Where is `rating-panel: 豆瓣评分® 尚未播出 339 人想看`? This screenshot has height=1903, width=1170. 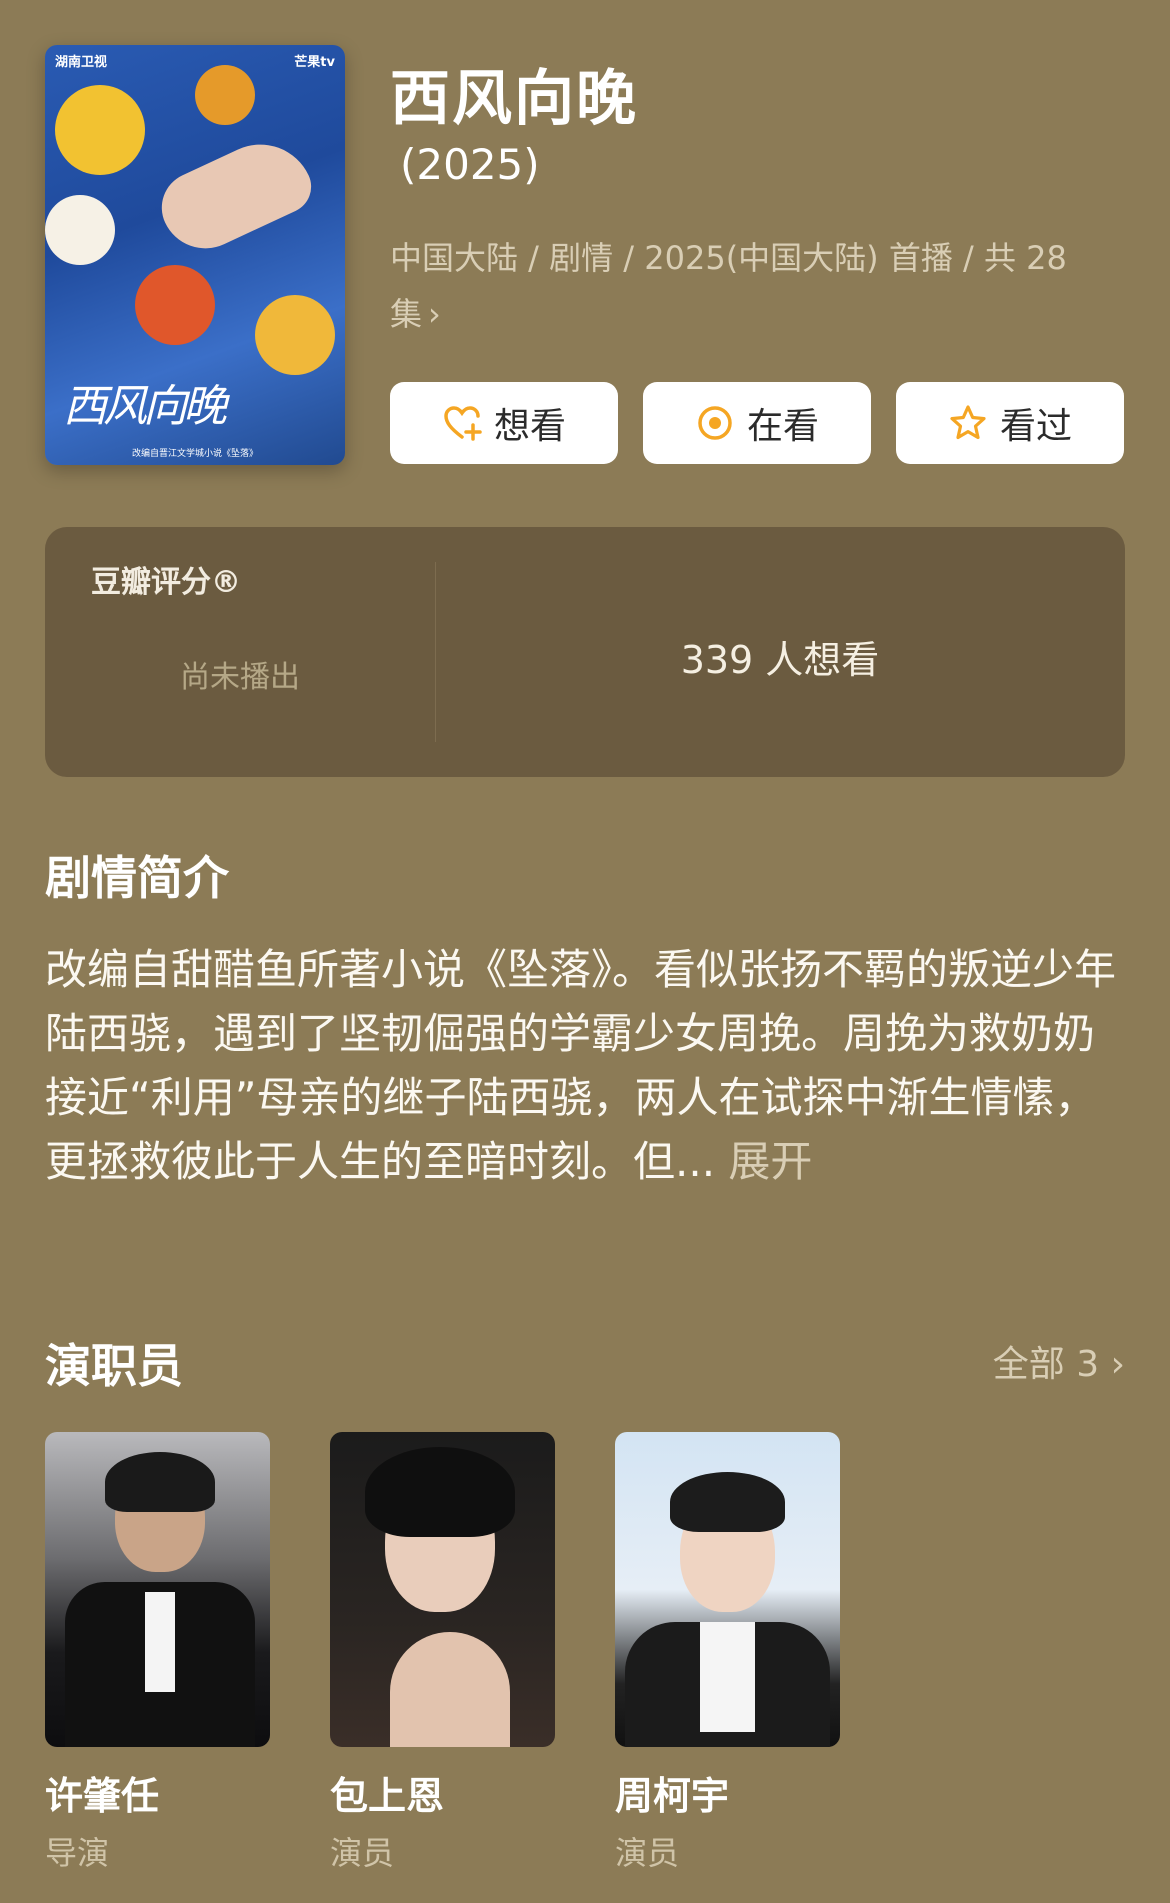
rating-panel: 豆瓣评分® 尚未播出 339 人想看 is located at coordinates (585, 652).